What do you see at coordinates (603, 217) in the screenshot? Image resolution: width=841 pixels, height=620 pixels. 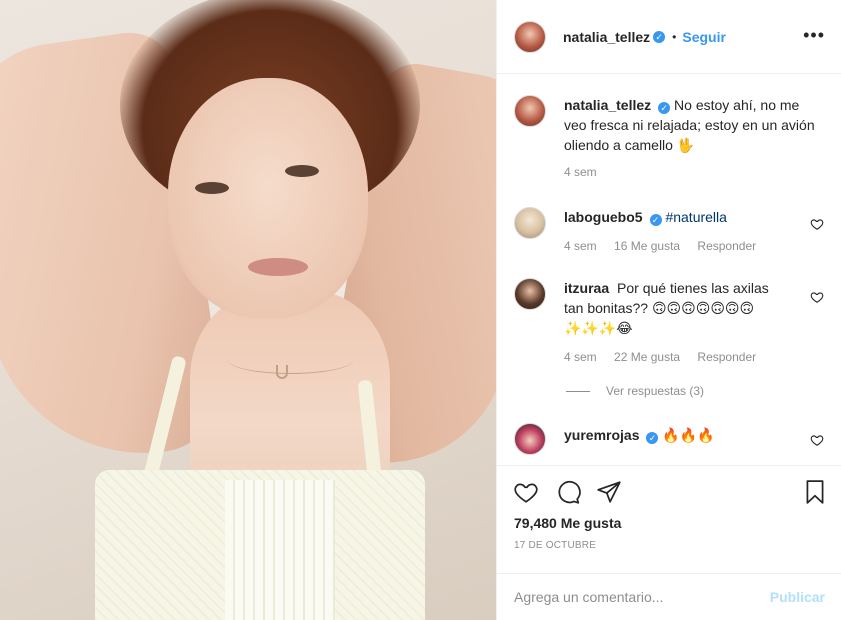 I see `commenter-username: laboguebo5` at bounding box center [603, 217].